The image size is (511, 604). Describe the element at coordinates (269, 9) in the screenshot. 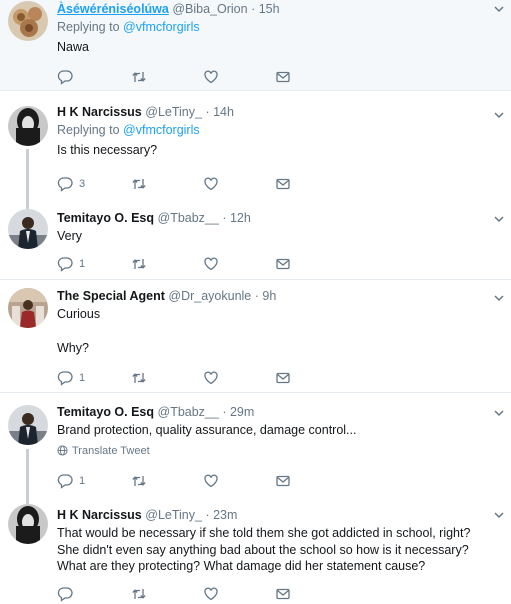

I see `timestamp: 15h` at that location.